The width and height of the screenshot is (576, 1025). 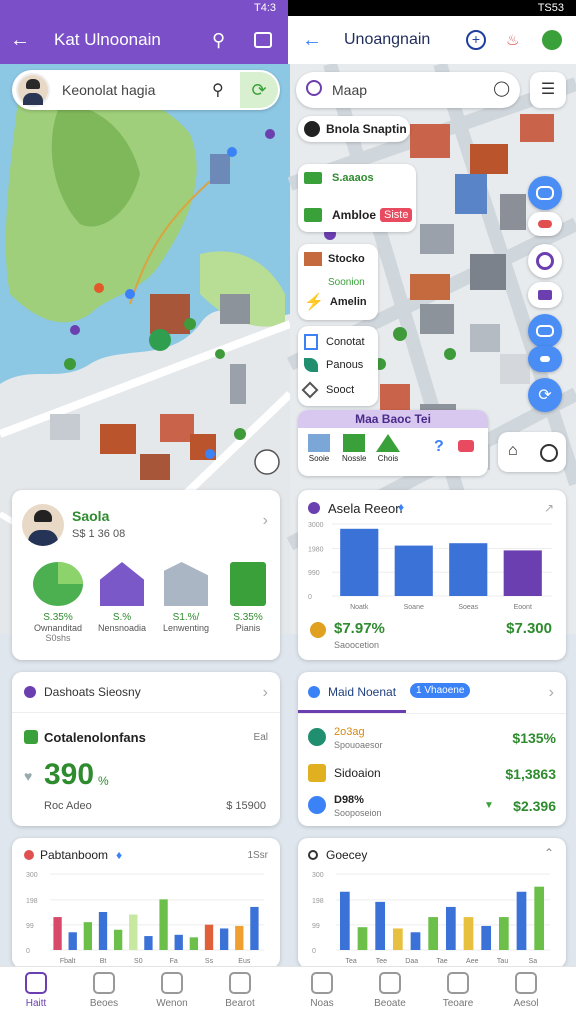 I want to click on nav-item-left-3: Bearot, so click(x=240, y=990).